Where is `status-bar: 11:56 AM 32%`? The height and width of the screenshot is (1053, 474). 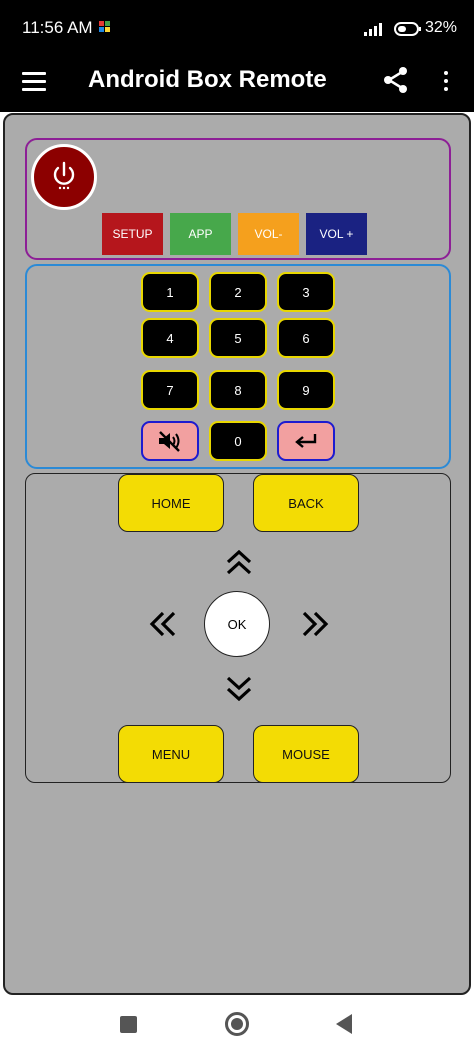
status-bar: 11:56 AM 32% is located at coordinates (237, 30).